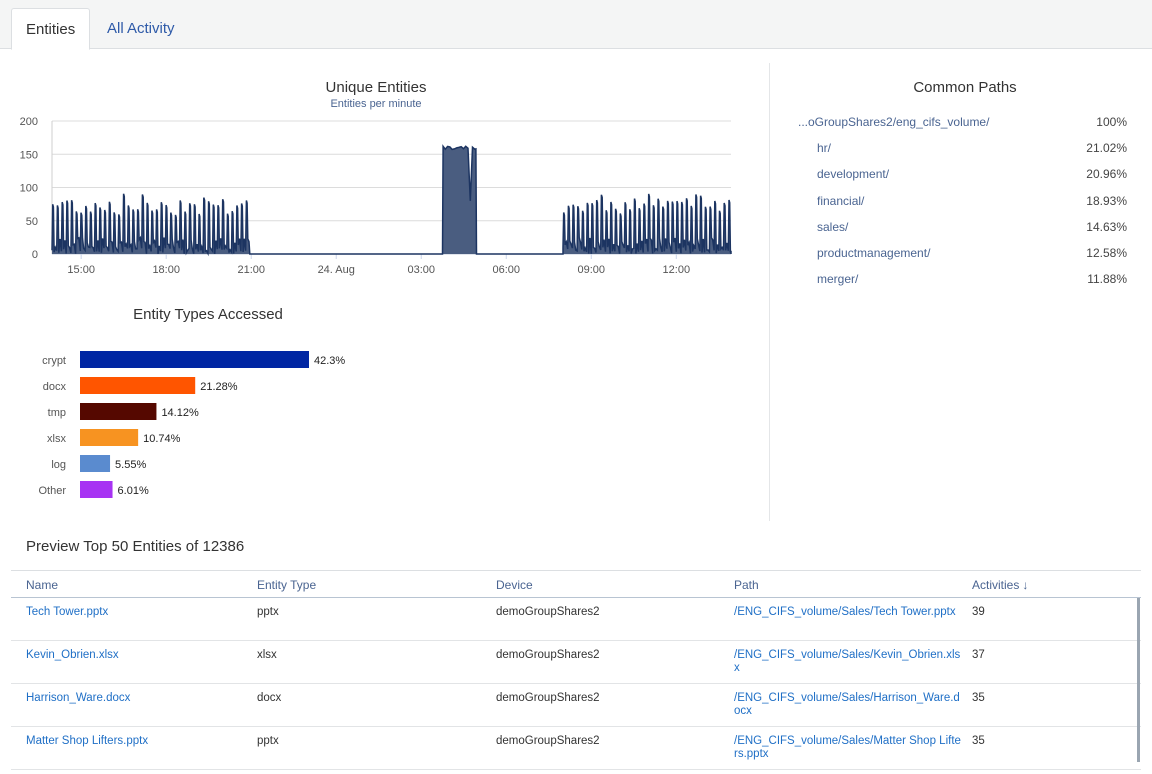 The width and height of the screenshot is (1152, 774). I want to click on path-link: /ENG_CIFS_volume/Sales/Tech Tower.pptx, so click(849, 612).